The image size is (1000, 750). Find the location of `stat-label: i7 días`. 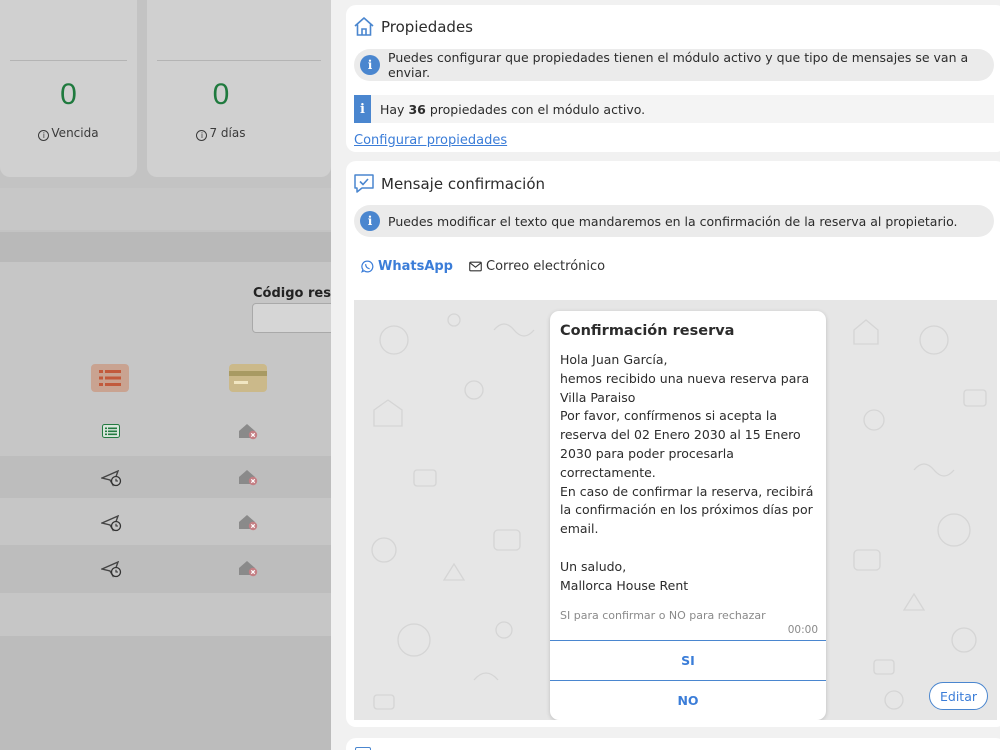

stat-label: i7 días is located at coordinates (221, 133).